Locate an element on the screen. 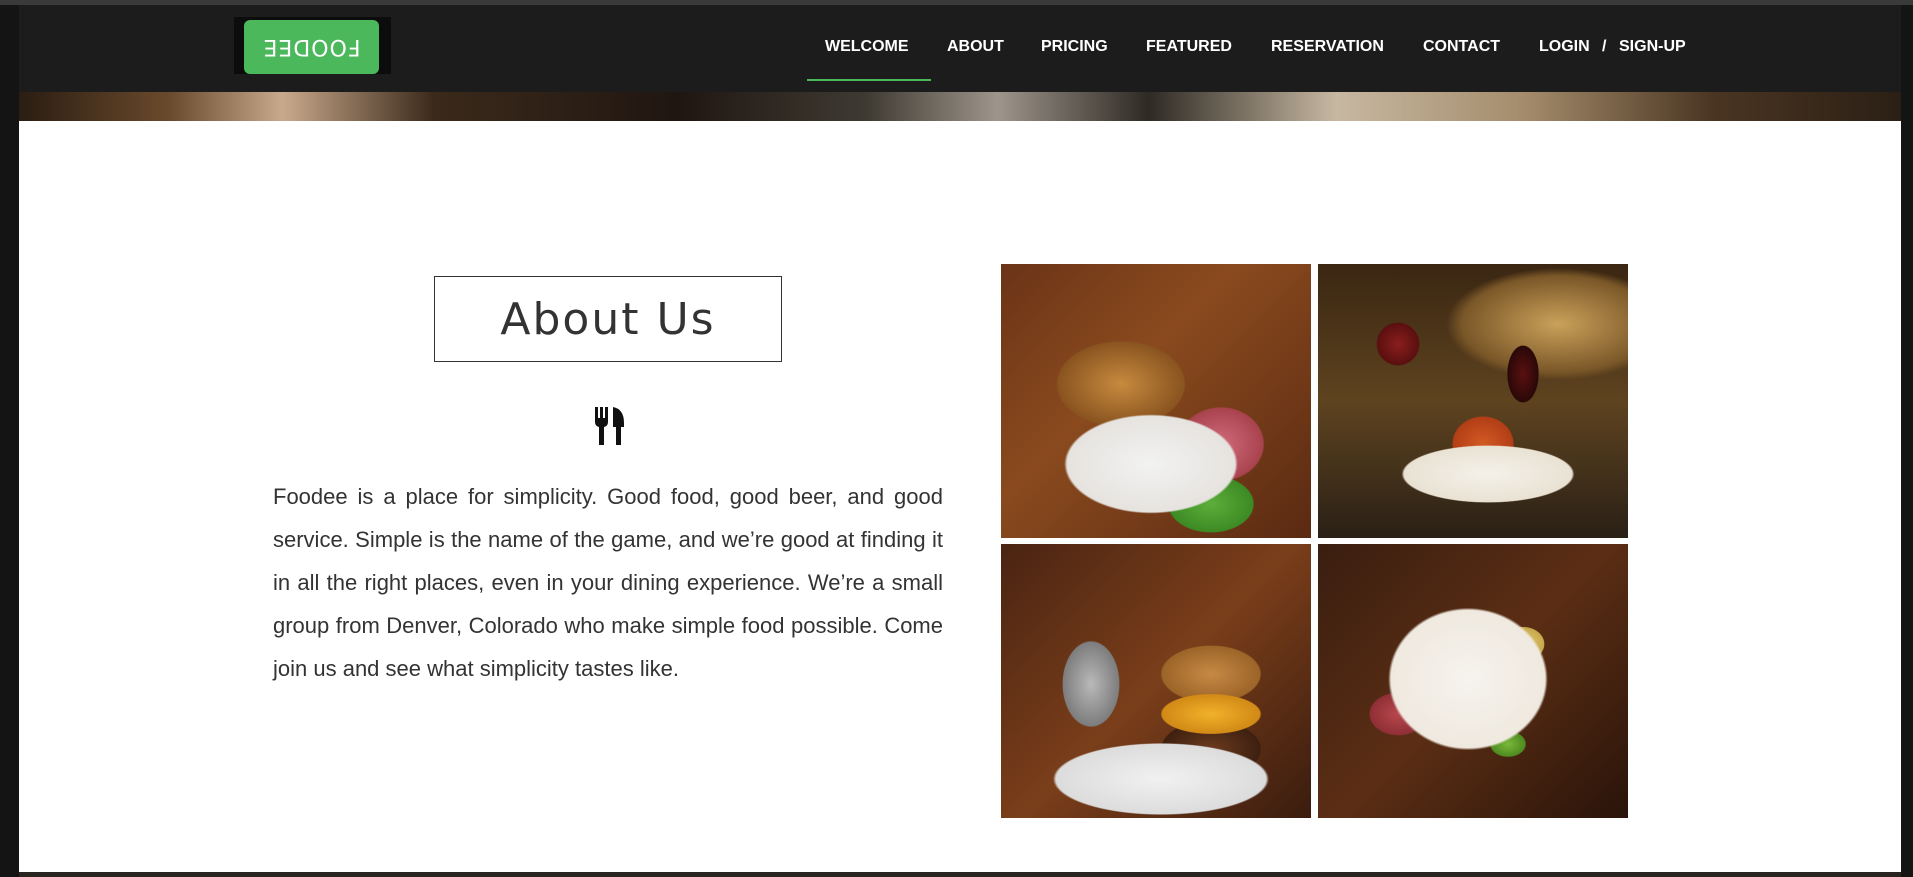  nav-item-about: ABOUT is located at coordinates (975, 47).